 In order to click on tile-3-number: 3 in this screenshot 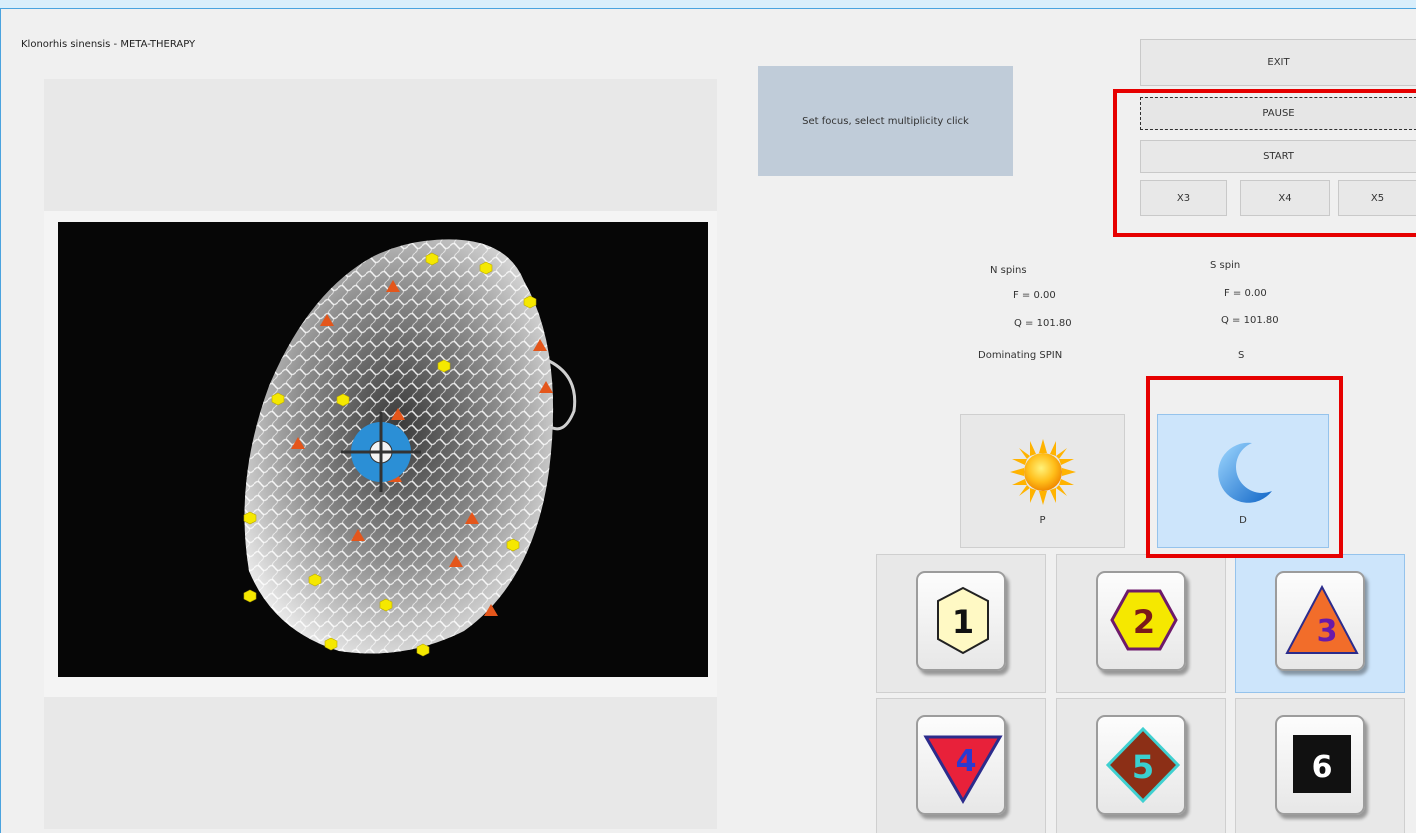, I will do `click(1327, 631)`.